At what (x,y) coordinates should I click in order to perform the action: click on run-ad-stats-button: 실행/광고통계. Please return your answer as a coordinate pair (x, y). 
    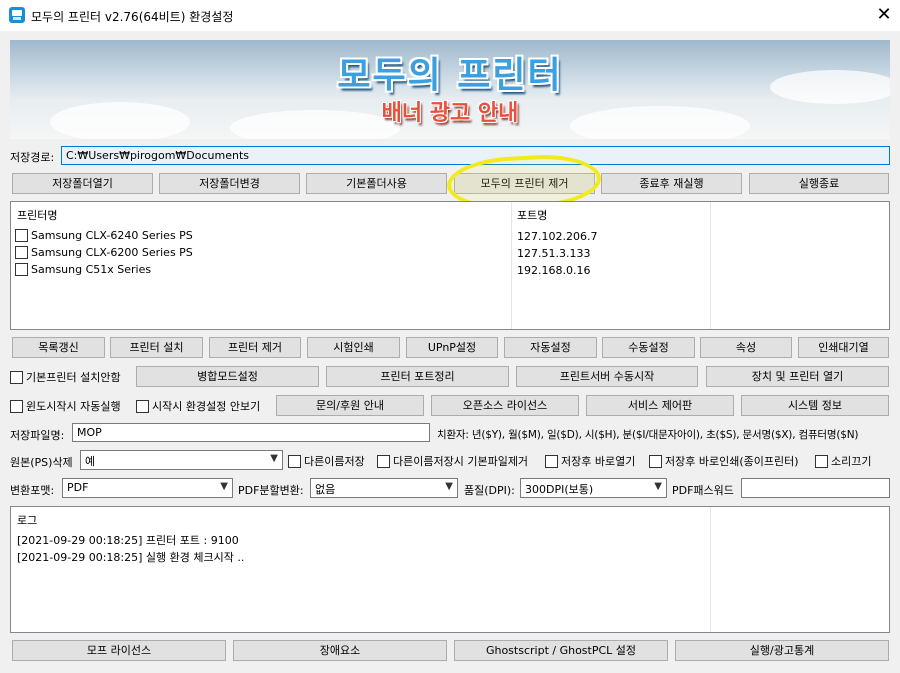
    Looking at the image, I should click on (782, 650).